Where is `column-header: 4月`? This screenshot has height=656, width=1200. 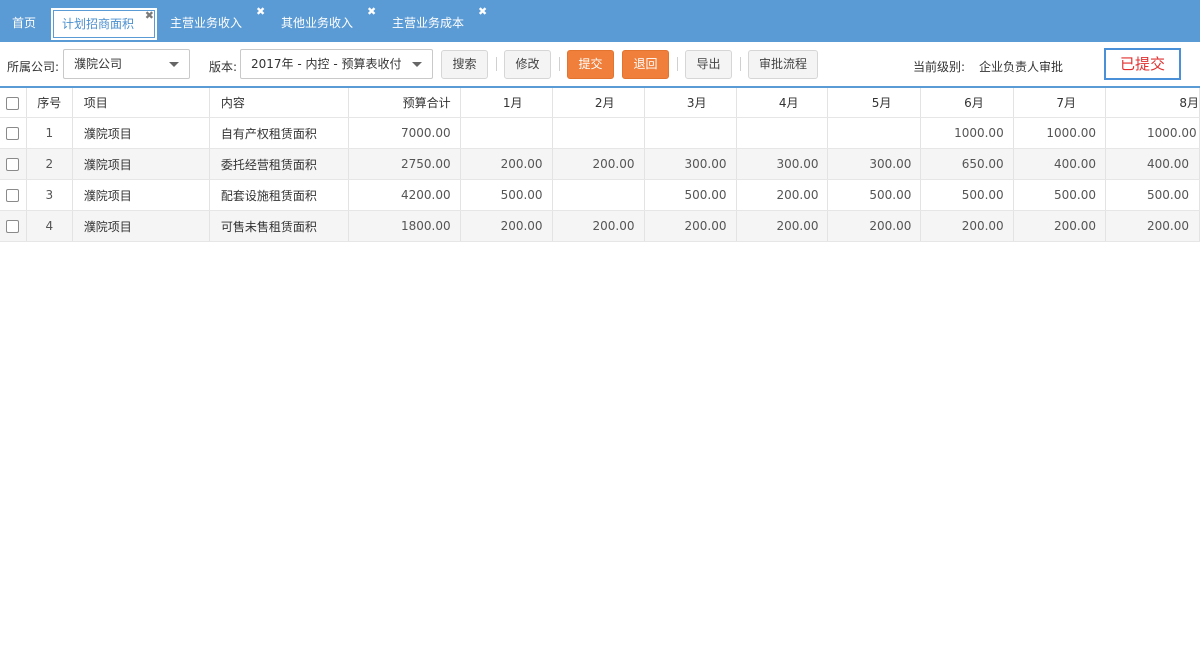
column-header: 4月 is located at coordinates (782, 103).